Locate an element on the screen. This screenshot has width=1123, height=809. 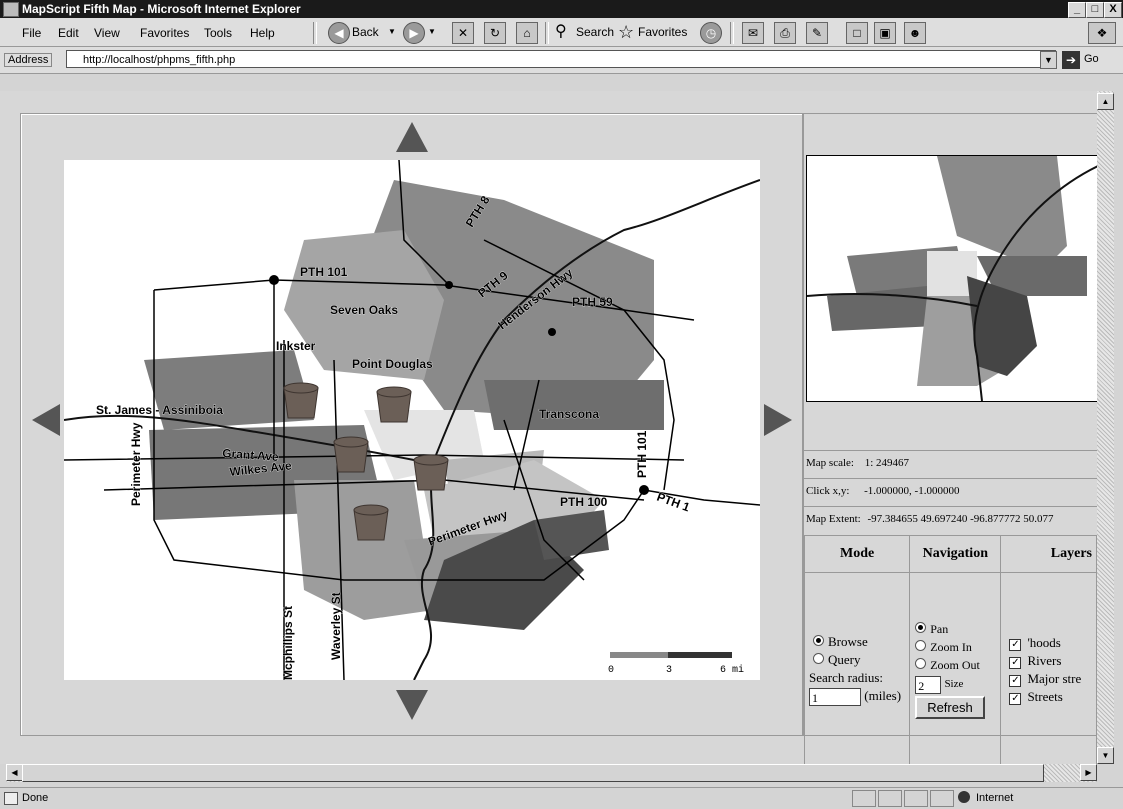
scale-tick-3: 3 is located at coordinates (669, 670).